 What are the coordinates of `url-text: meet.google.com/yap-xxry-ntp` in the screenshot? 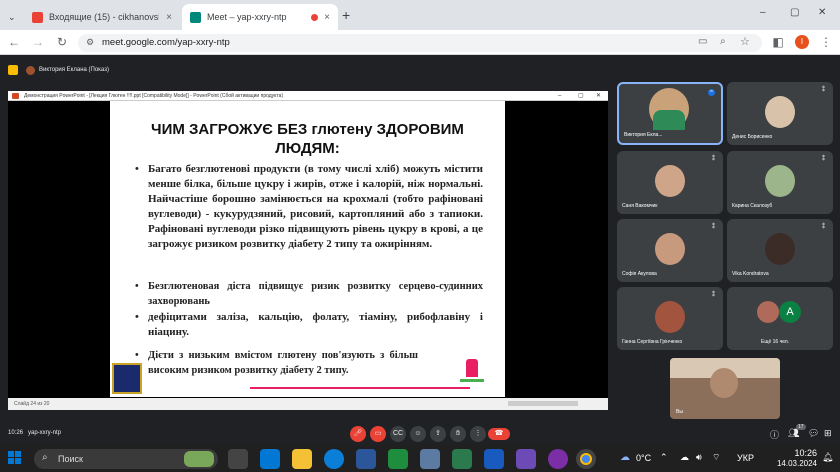 It's located at (166, 42).